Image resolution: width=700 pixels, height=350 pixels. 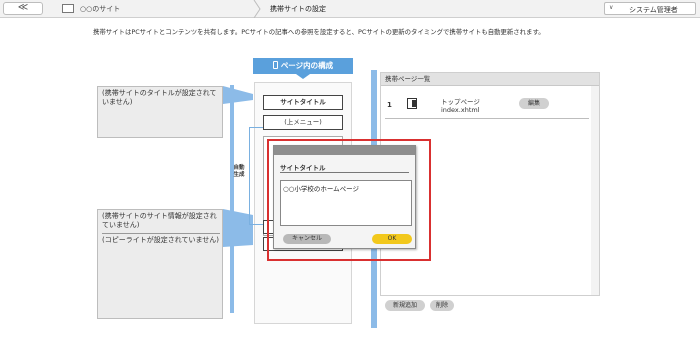 What do you see at coordinates (68, 8) in the screenshot?
I see `site-icon` at bounding box center [68, 8].